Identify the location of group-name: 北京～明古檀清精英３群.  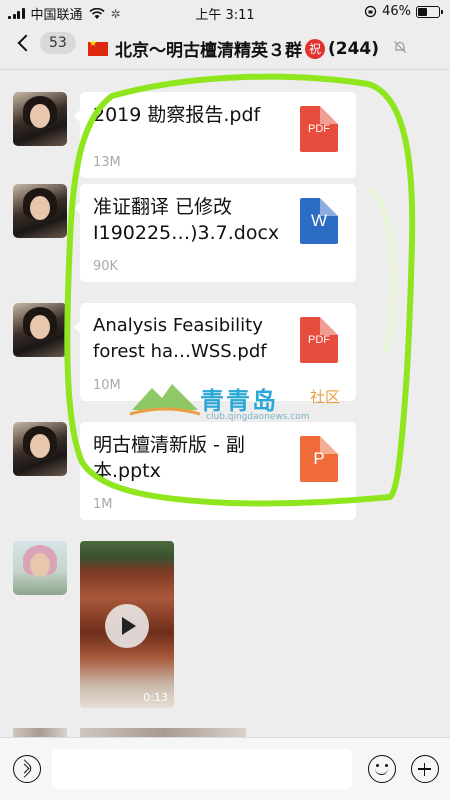
(208, 51).